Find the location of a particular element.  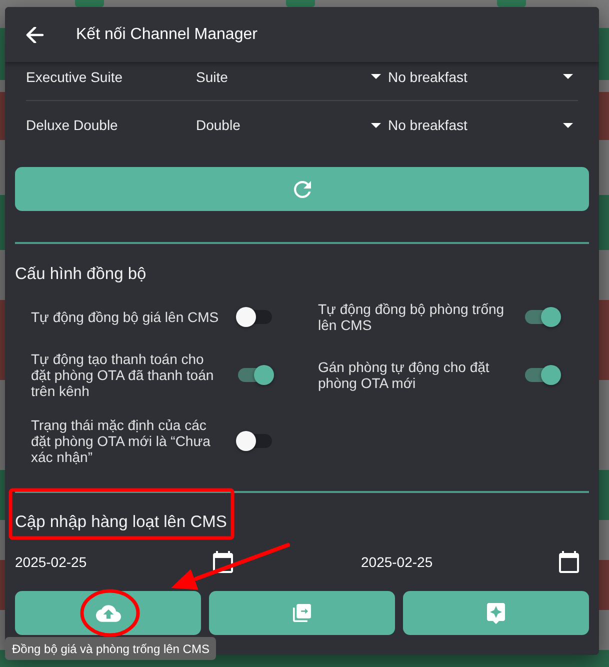

toggle-label: Gán phòng tự động cho đặt phòng OTA mới is located at coordinates (404, 375).